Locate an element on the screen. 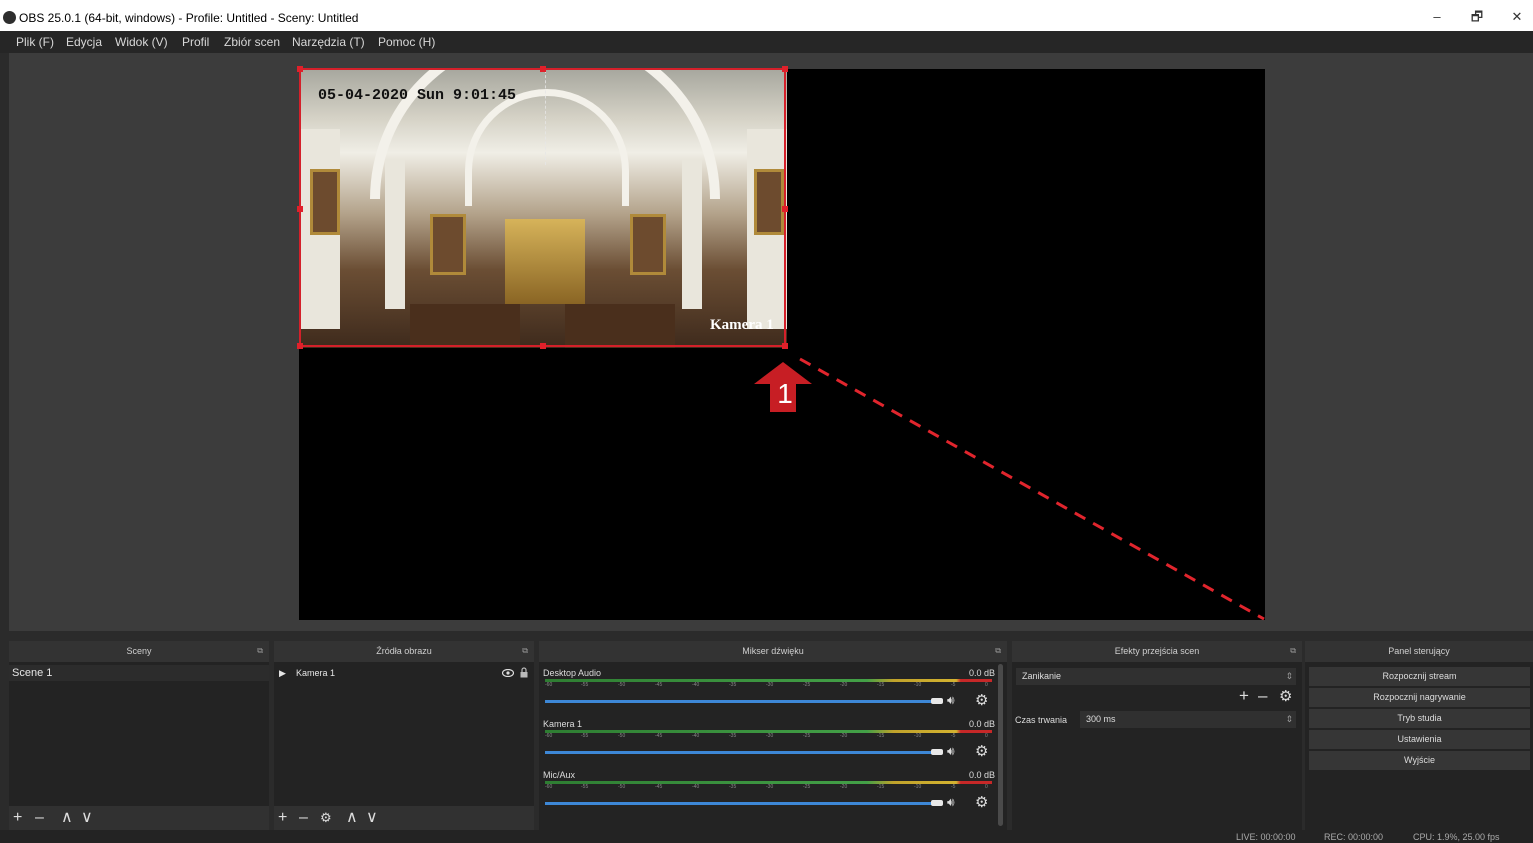 This screenshot has height=843, width=1533. sources-dock-header: Źródła obrazu ⧉ is located at coordinates (404, 651).